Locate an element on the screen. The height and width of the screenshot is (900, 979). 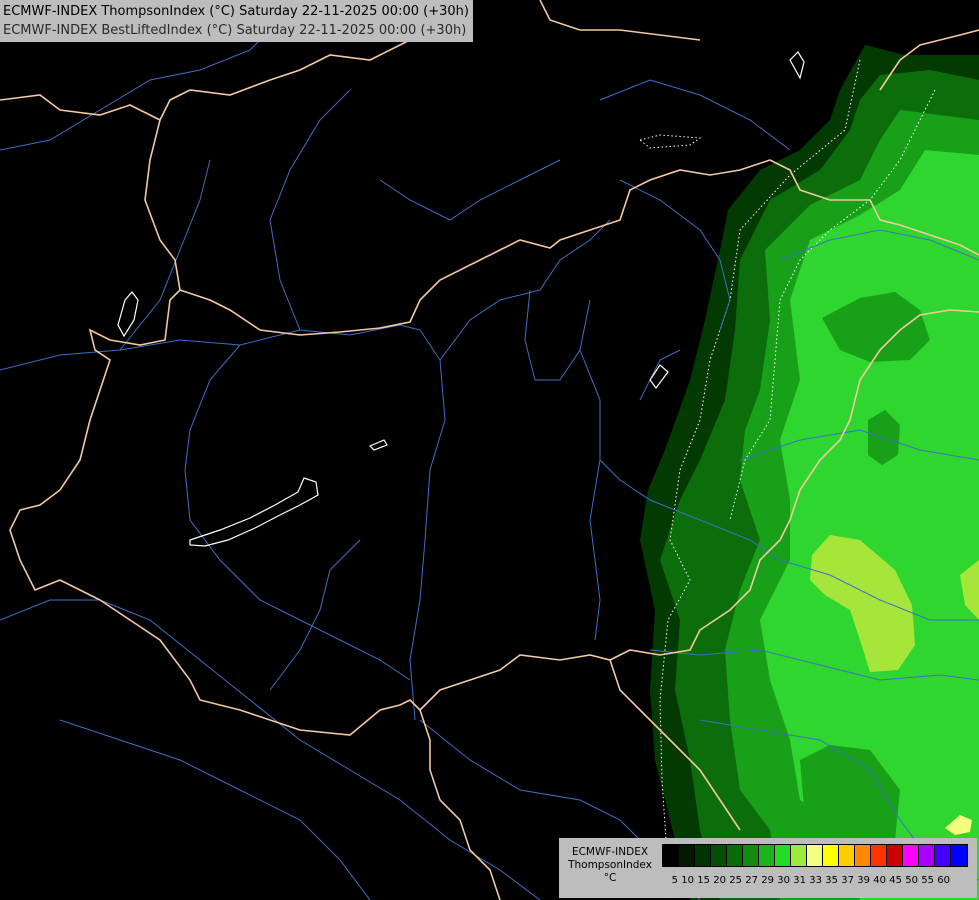
legend-tick: 29 is located at coordinates (767, 880).